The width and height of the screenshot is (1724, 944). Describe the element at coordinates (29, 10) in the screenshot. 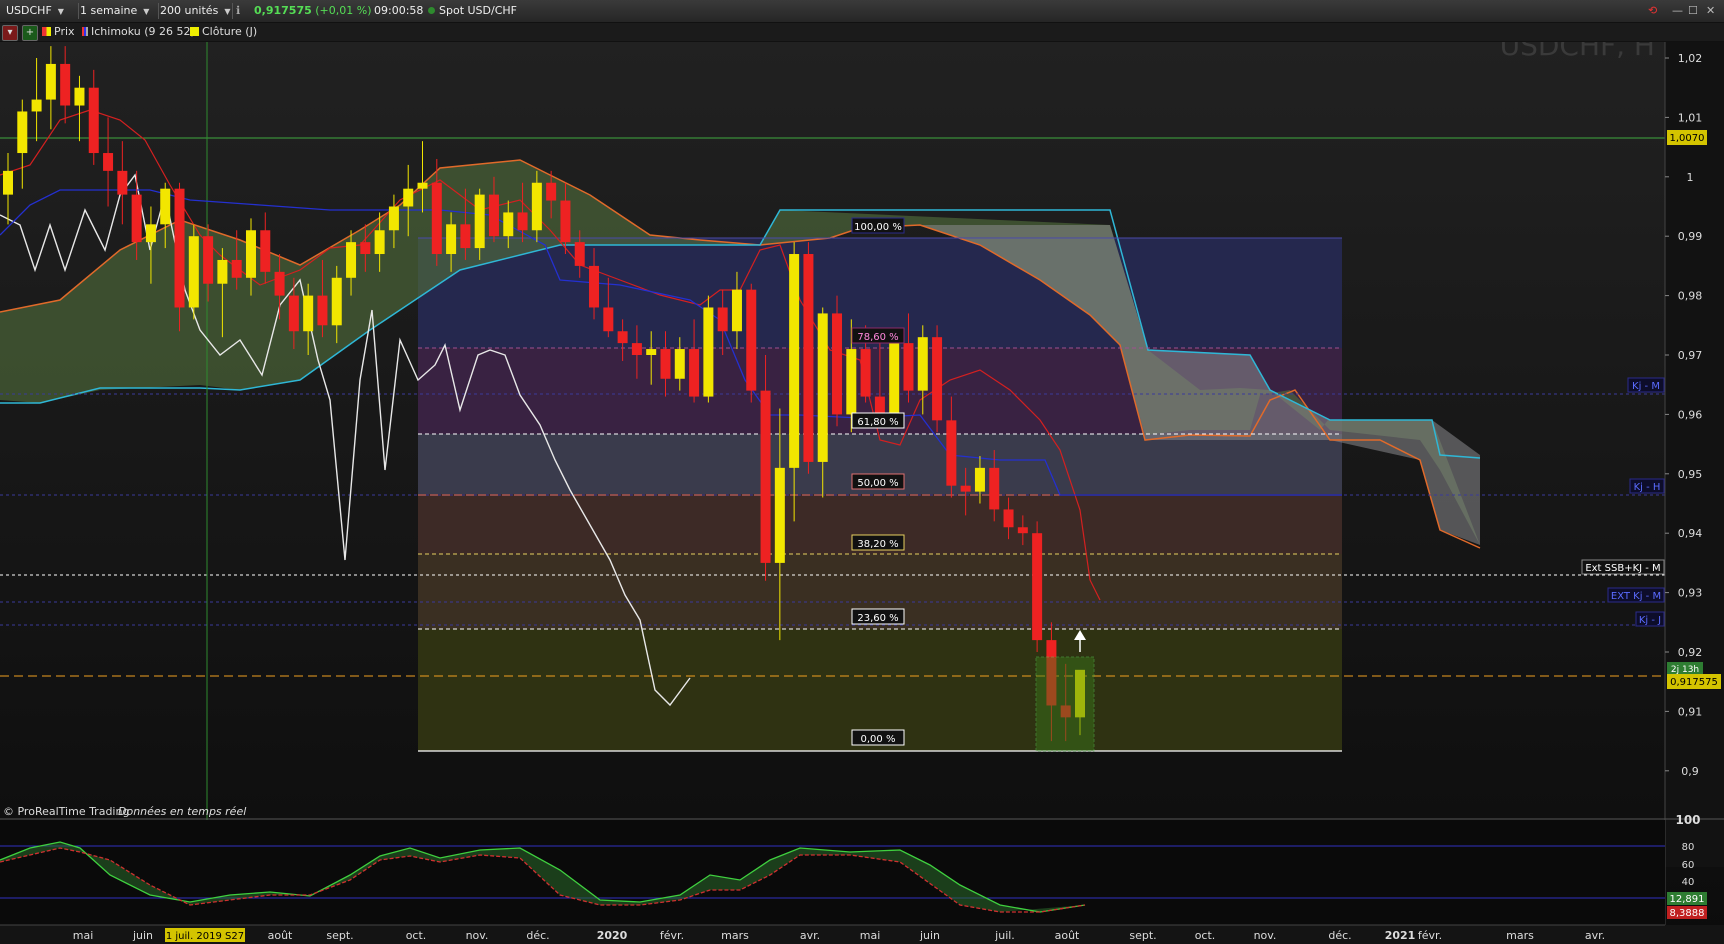

I see `symbol-label: USDCHF` at that location.